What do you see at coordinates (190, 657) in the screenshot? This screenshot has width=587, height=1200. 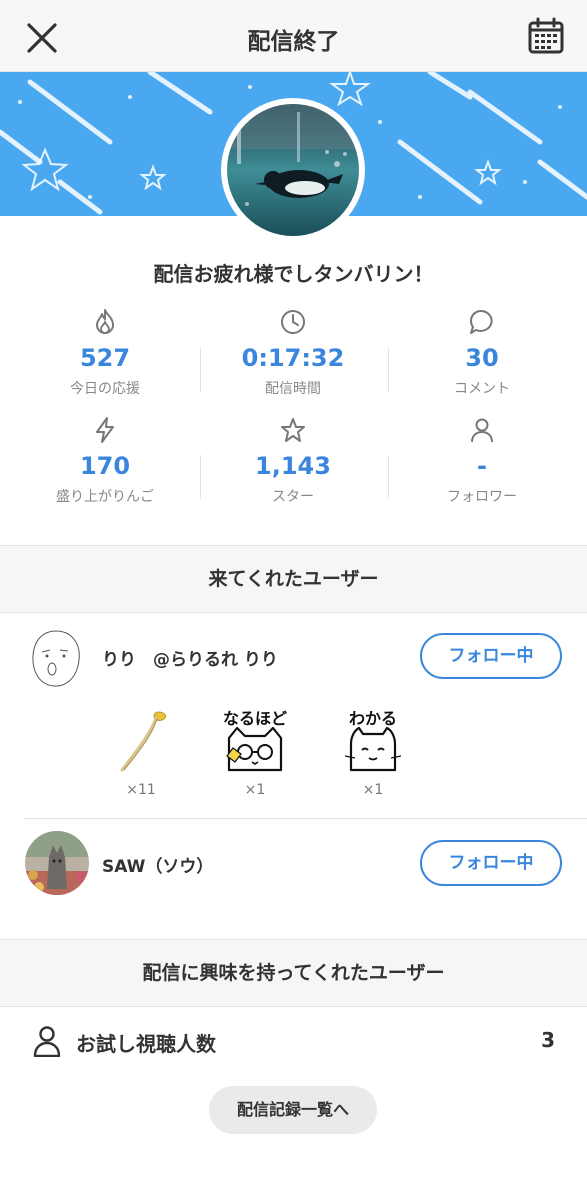 I see `user-name: りり @らりるれ りり` at bounding box center [190, 657].